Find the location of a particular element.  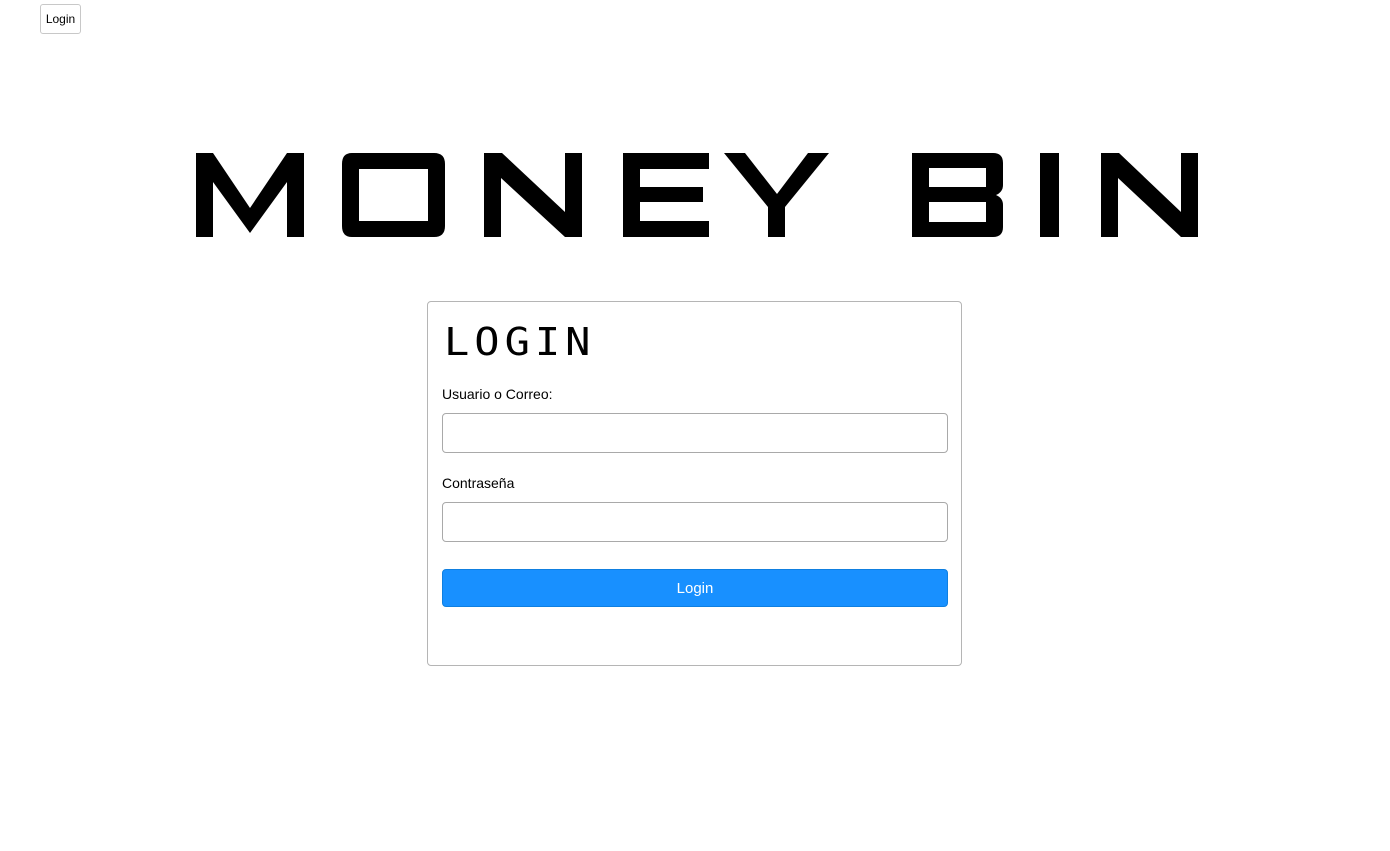

username-input is located at coordinates (695, 433).